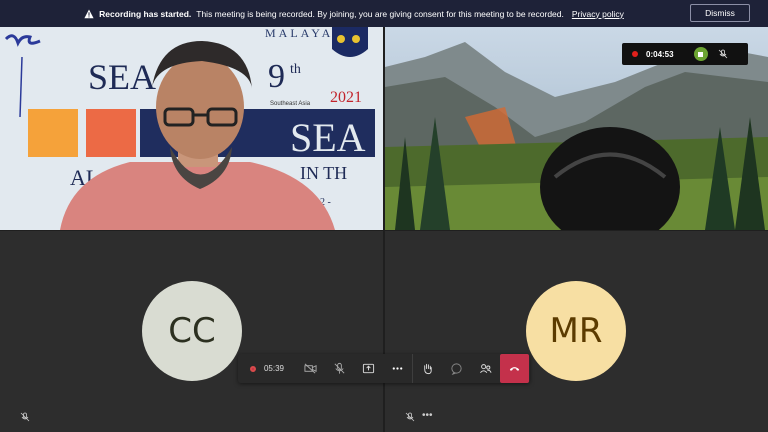  Describe the element at coordinates (290, 104) in the screenshot. I see `svg-text: Southeast Asia` at that location.